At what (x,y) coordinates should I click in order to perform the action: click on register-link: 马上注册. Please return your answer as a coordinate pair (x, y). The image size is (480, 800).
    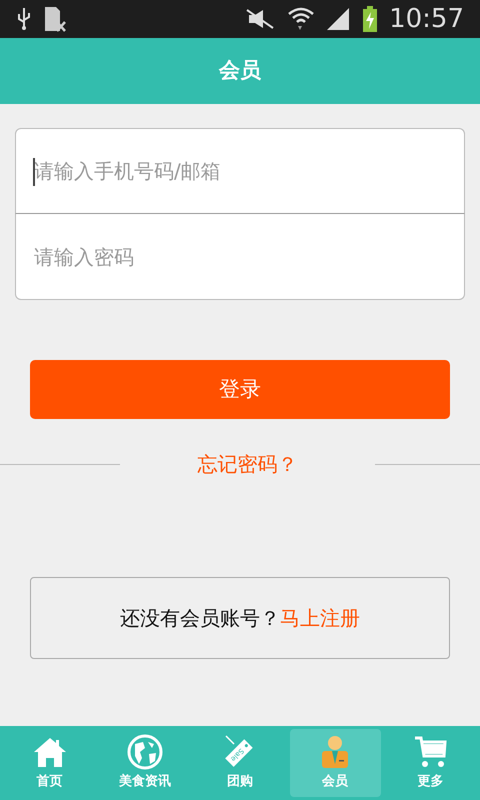
    Looking at the image, I should click on (320, 618).